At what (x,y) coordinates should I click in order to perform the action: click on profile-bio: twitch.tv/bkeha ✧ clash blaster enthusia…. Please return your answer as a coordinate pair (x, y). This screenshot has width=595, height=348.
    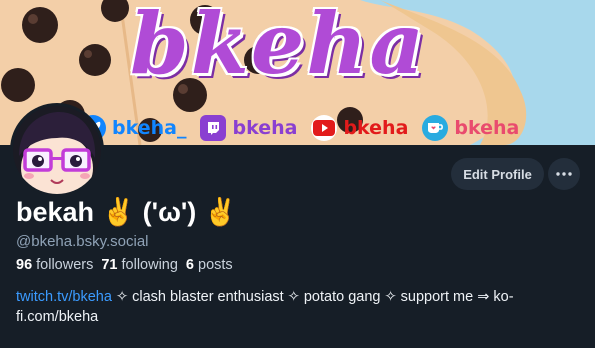
    Looking at the image, I should click on (296, 307).